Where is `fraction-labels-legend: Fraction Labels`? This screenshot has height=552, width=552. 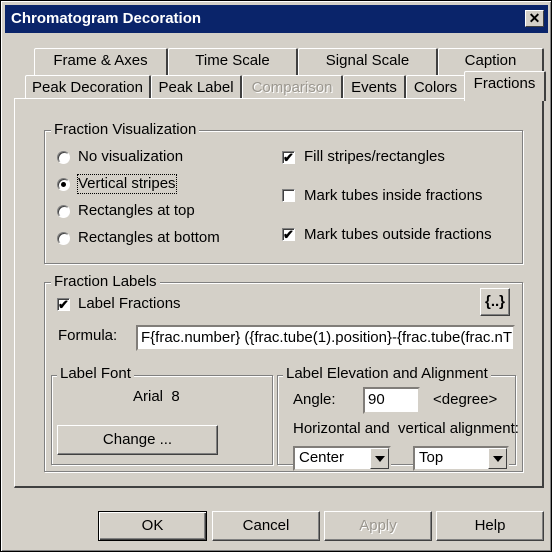
fraction-labels-legend: Fraction Labels is located at coordinates (105, 282).